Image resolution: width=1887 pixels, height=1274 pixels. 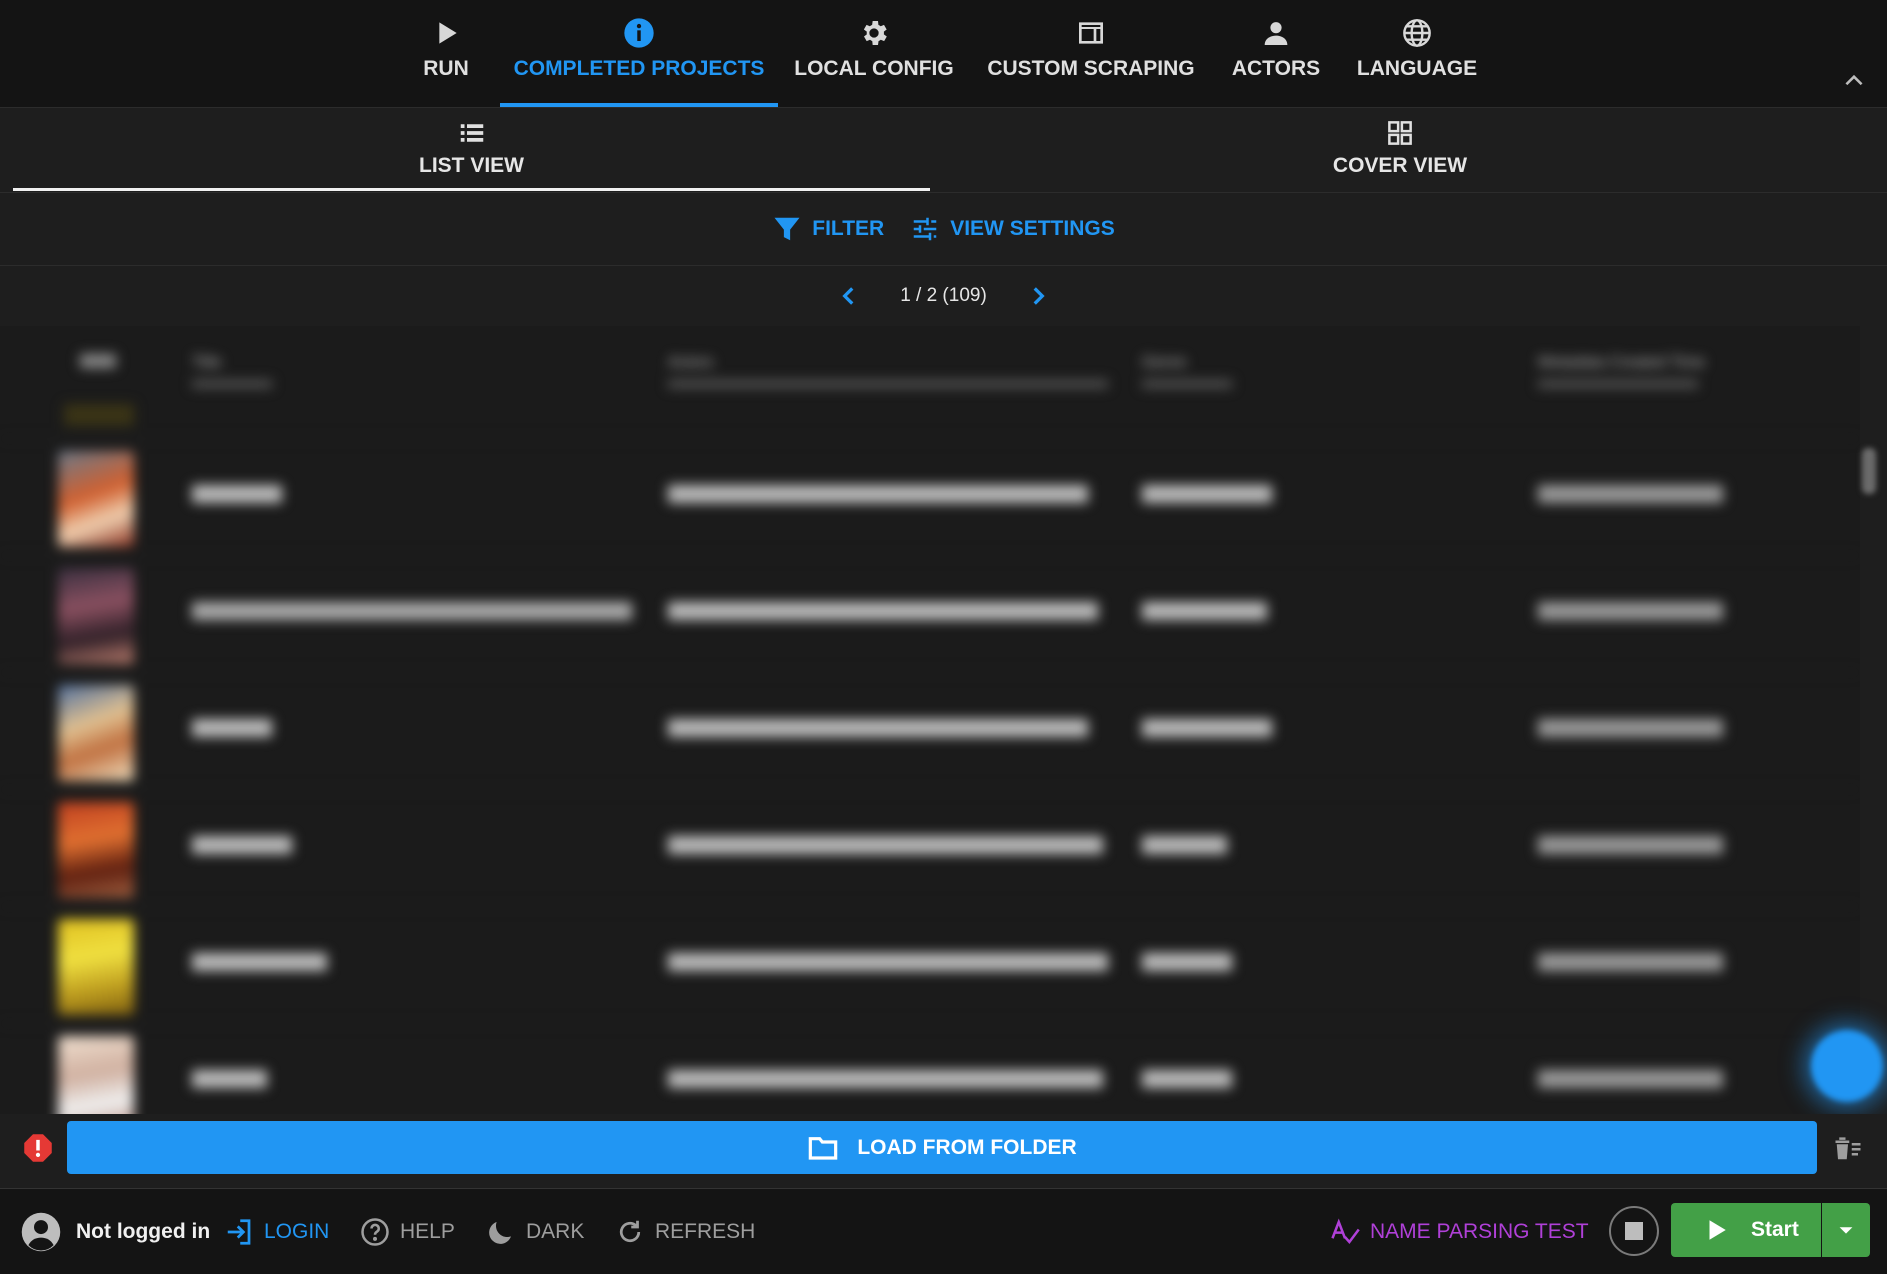 I want to click on view-settings-label: VIEW SETTINGS, so click(x=1032, y=228).